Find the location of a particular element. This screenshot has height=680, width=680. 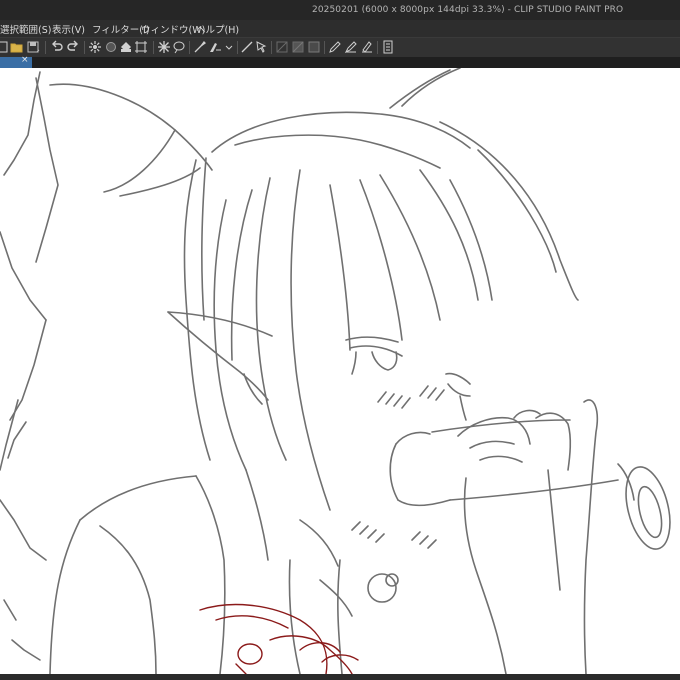

line-tool-icon is located at coordinates (247, 47).